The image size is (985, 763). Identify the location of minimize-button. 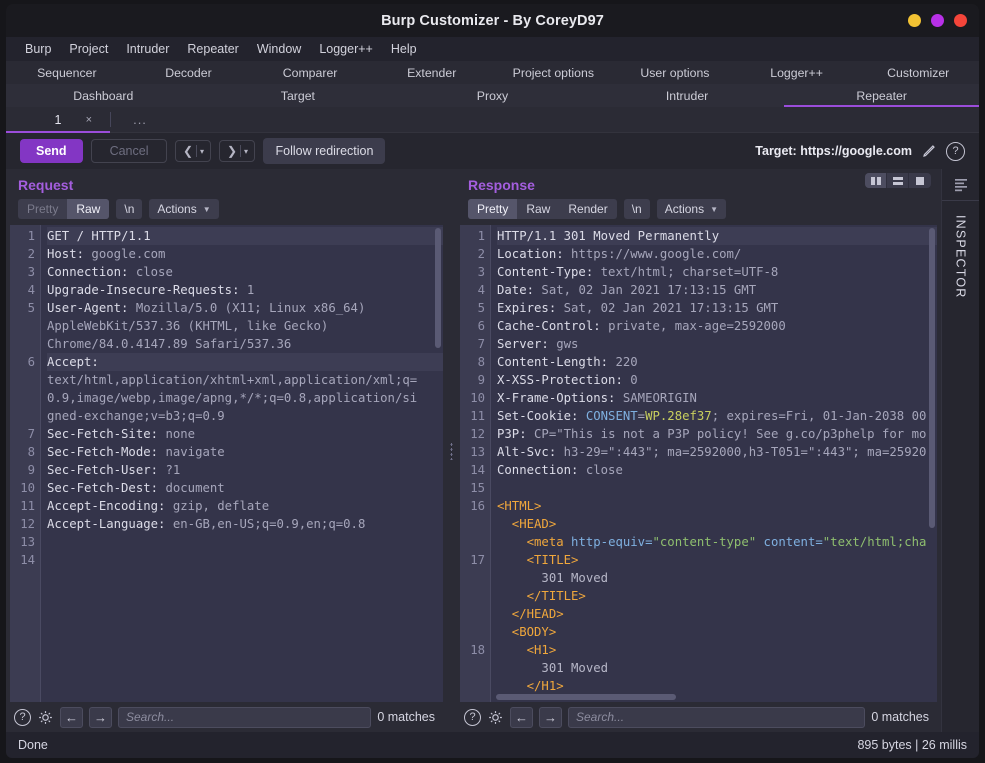
(914, 20).